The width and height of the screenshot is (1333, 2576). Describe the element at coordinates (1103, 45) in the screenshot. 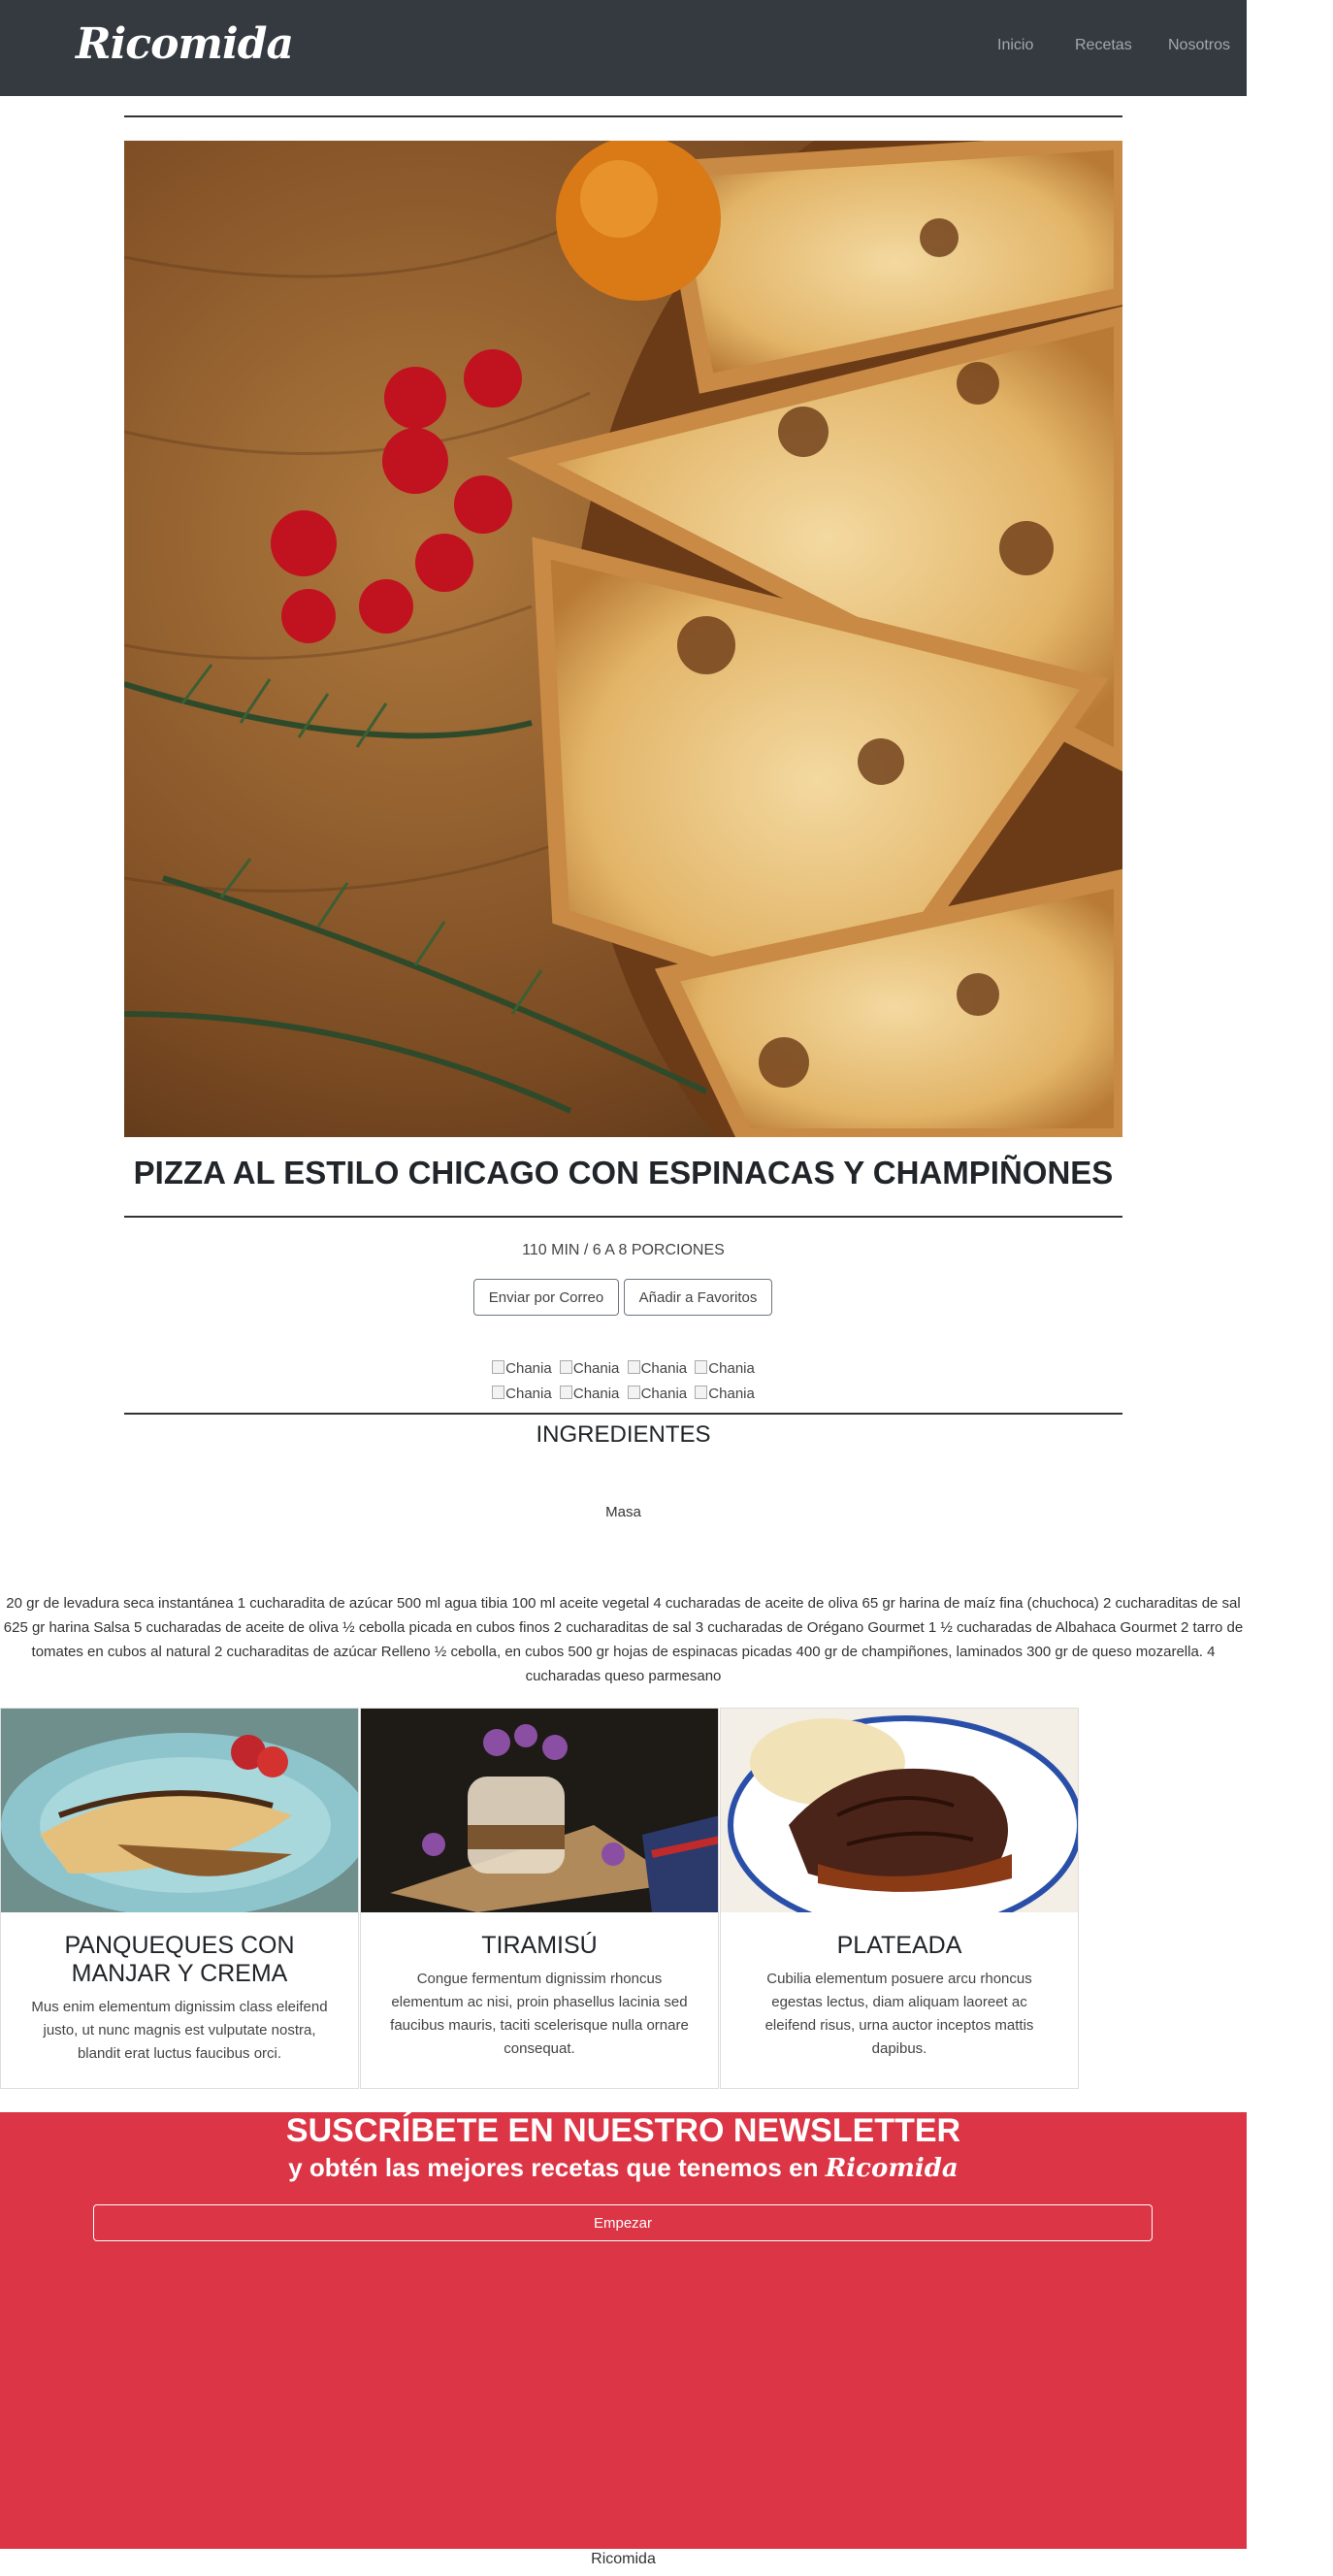

I see `nav-link-recetas: Recetas` at that location.